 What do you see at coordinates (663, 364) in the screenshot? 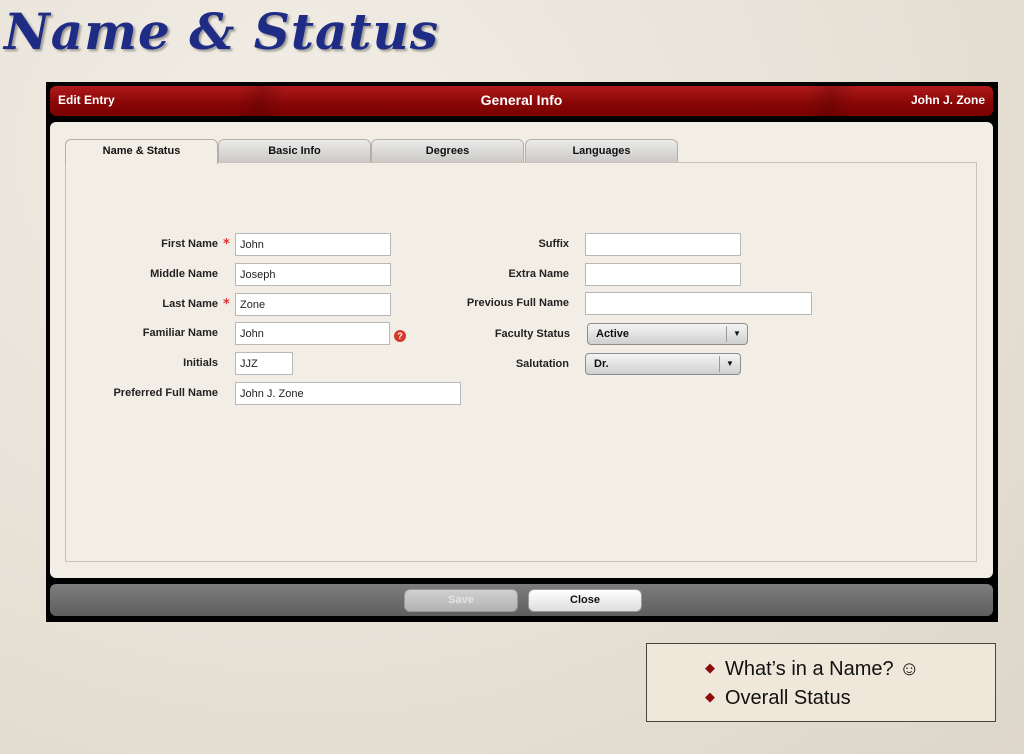
I see `salutation-select: Dr. ▼` at bounding box center [663, 364].